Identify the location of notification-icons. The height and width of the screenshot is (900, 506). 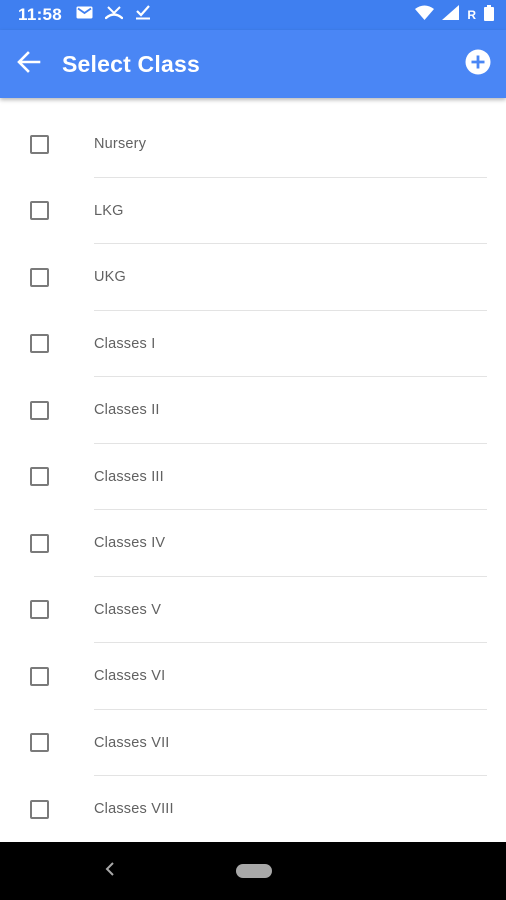
(113, 15).